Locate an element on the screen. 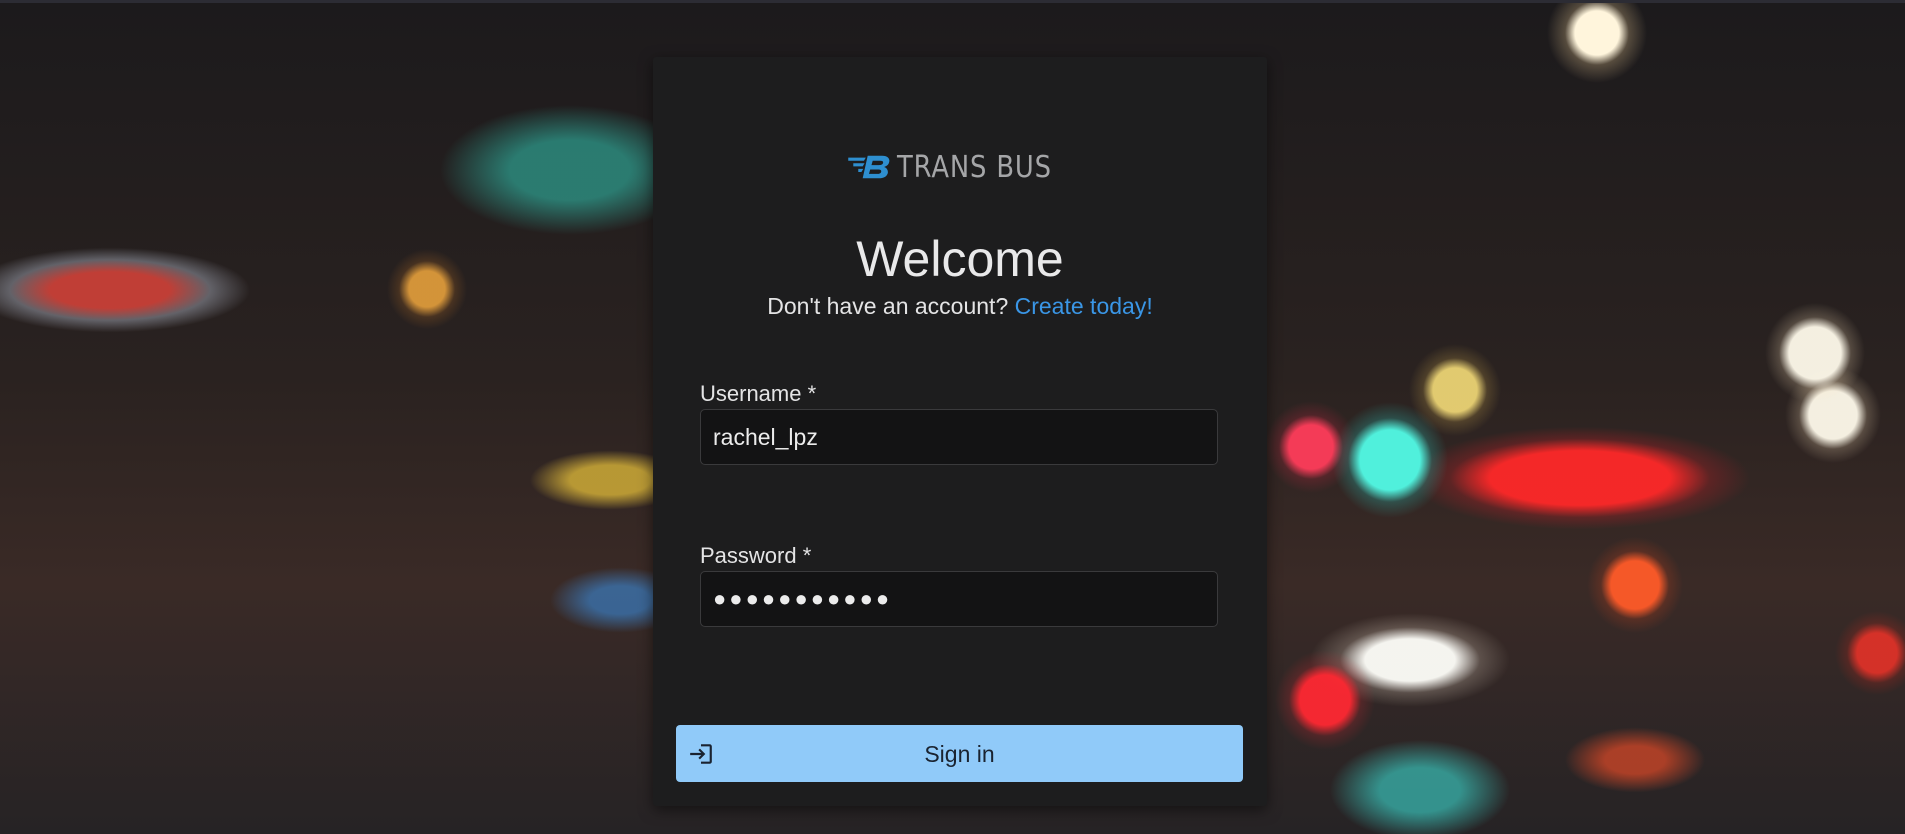 The height and width of the screenshot is (834, 1905). sign-in-button: Sign in is located at coordinates (959, 753).